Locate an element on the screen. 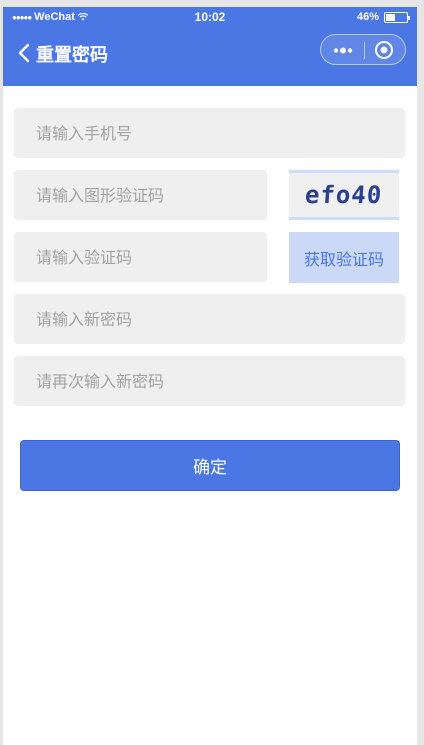 Image resolution: width=424 pixels, height=745 pixels. capsule-divider is located at coordinates (364, 50).